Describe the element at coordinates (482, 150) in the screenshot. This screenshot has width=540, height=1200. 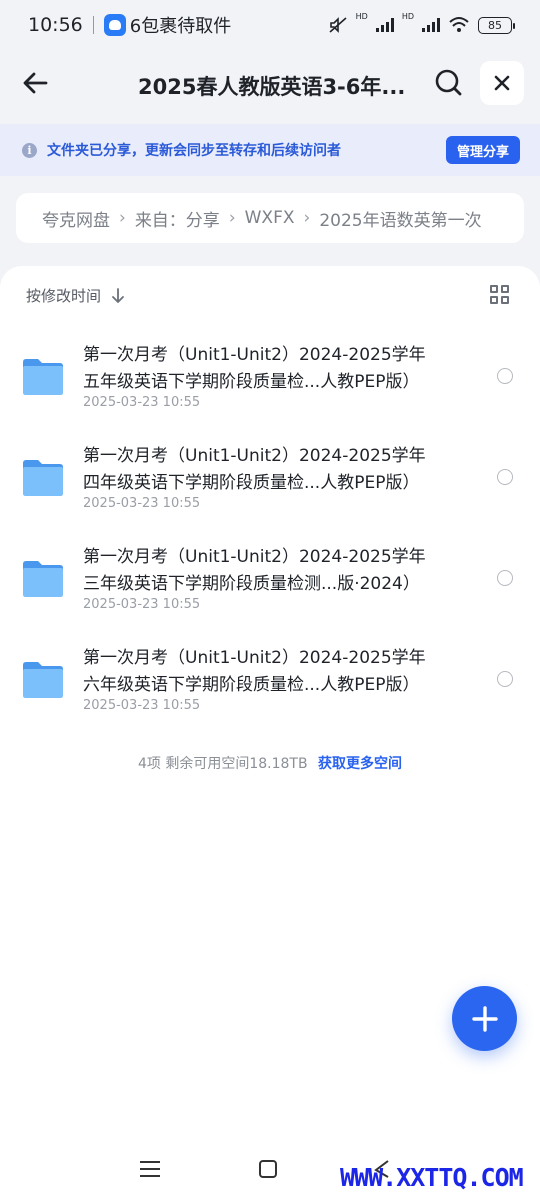
I see `manage-share-button: 管理分享` at that location.